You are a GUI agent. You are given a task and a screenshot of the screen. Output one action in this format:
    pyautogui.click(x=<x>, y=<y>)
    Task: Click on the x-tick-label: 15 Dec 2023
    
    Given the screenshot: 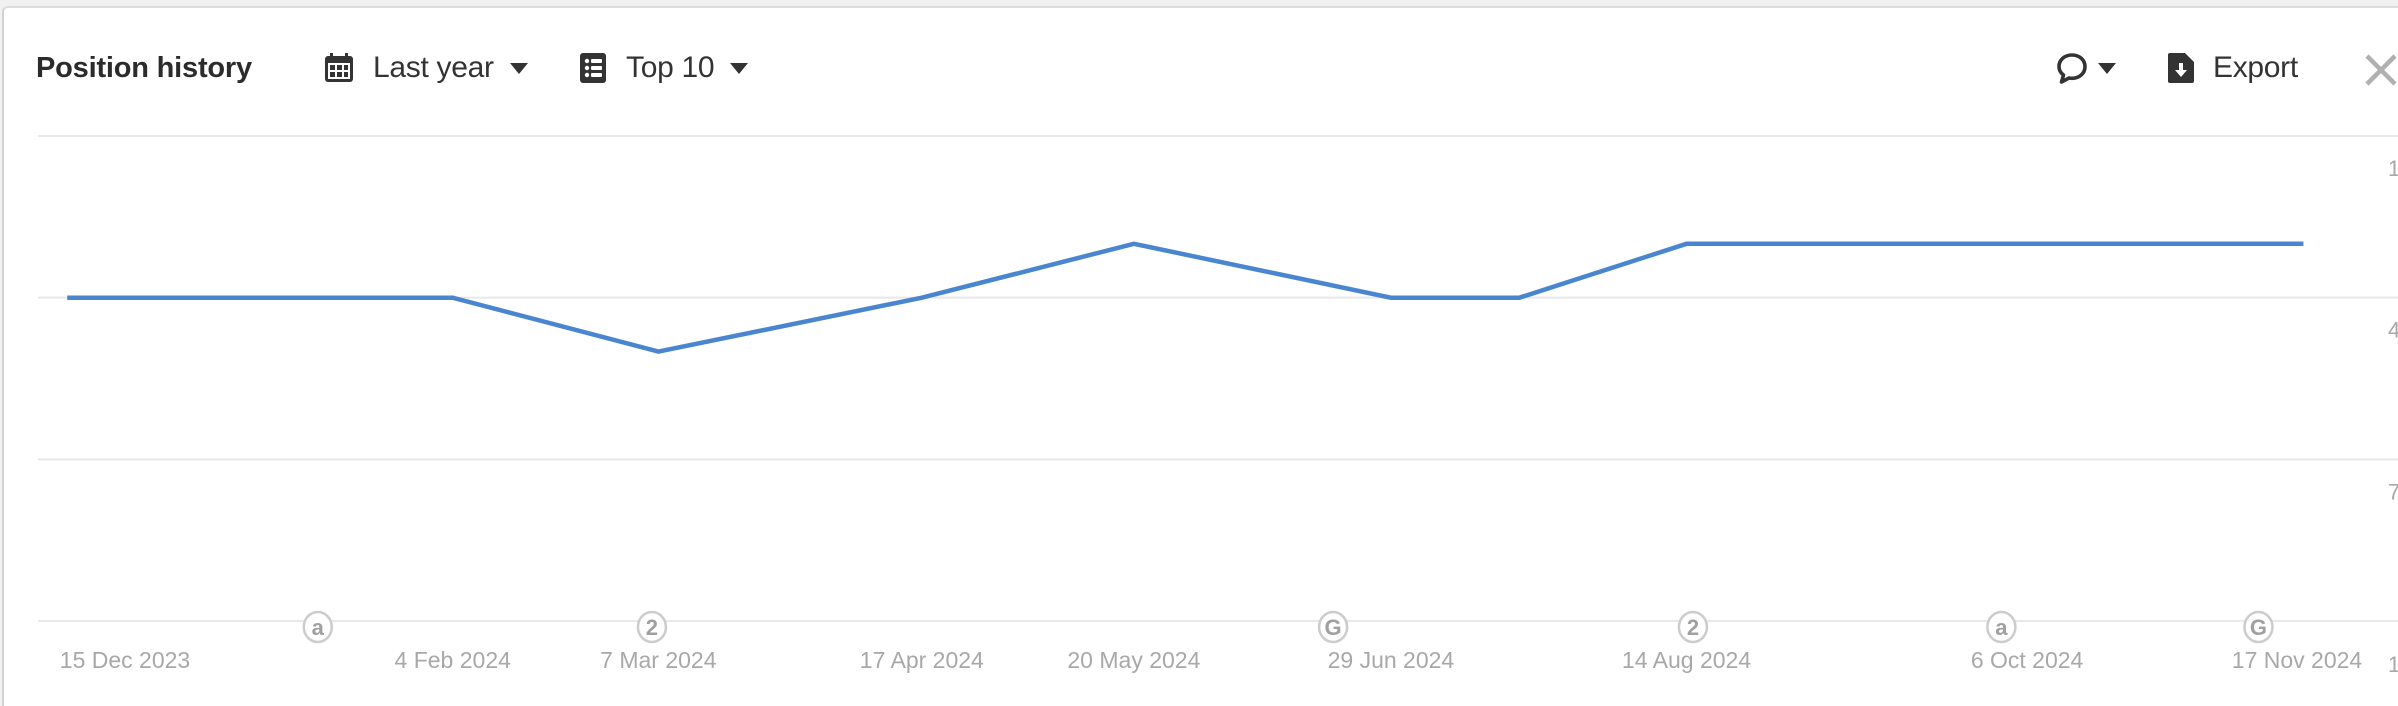 What is the action you would take?
    pyautogui.click(x=125, y=660)
    